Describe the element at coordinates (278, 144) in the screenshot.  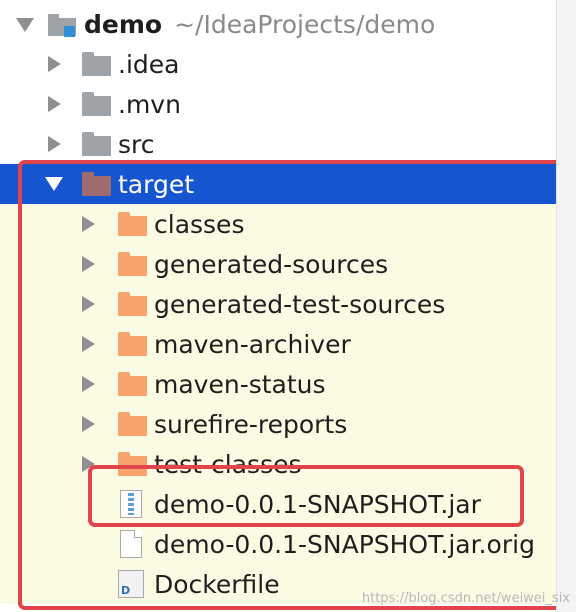
I see `tree-row-src: src` at that location.